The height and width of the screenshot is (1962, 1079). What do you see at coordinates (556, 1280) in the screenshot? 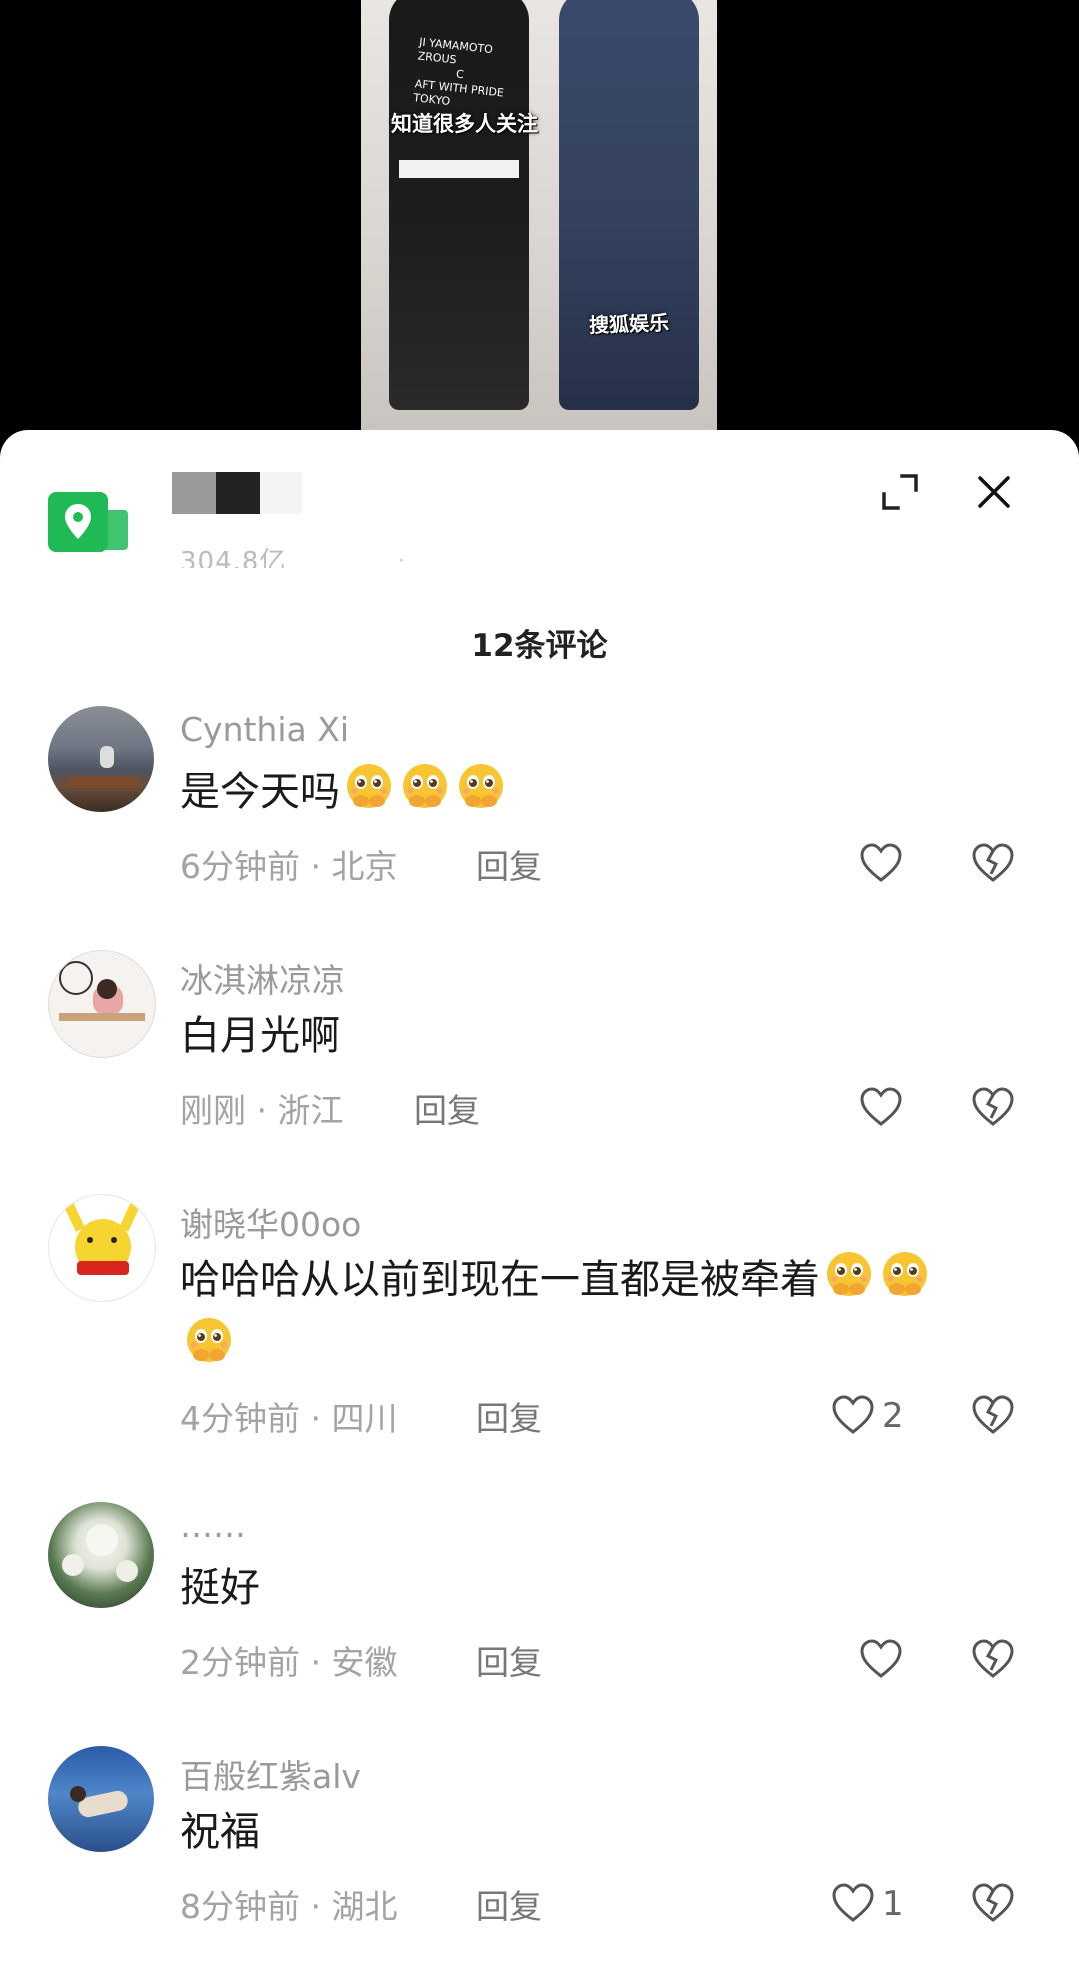
I see `comment-text: 哈哈哈从以前到现在一直都是被牵着` at bounding box center [556, 1280].